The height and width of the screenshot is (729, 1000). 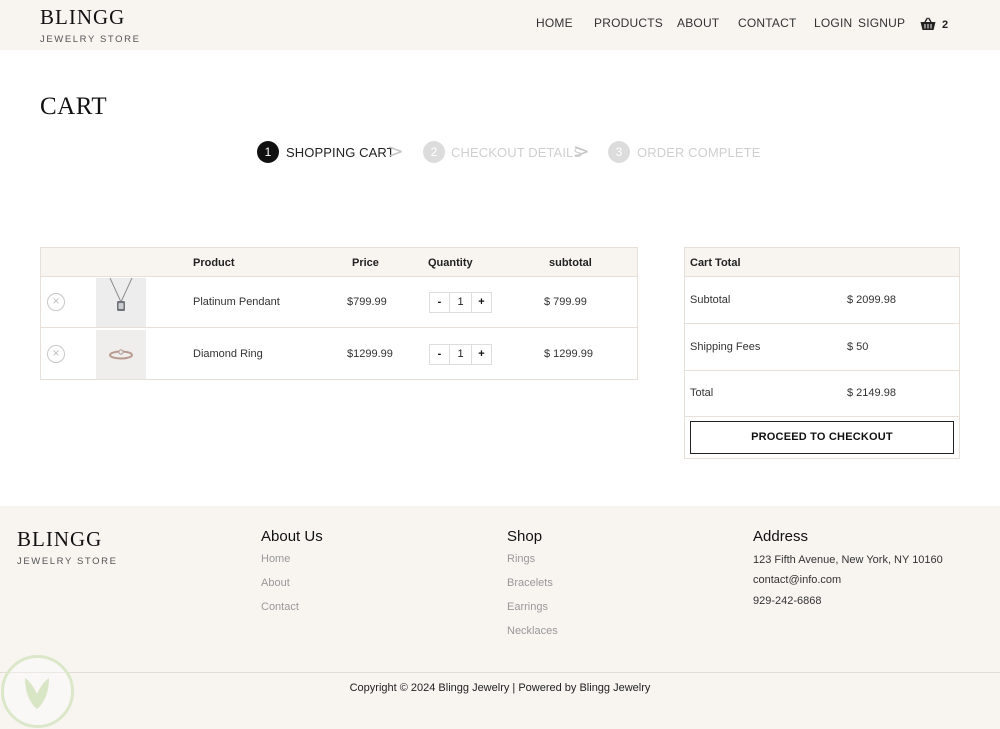 What do you see at coordinates (945, 25) in the screenshot?
I see `cart-count-badge: 2` at bounding box center [945, 25].